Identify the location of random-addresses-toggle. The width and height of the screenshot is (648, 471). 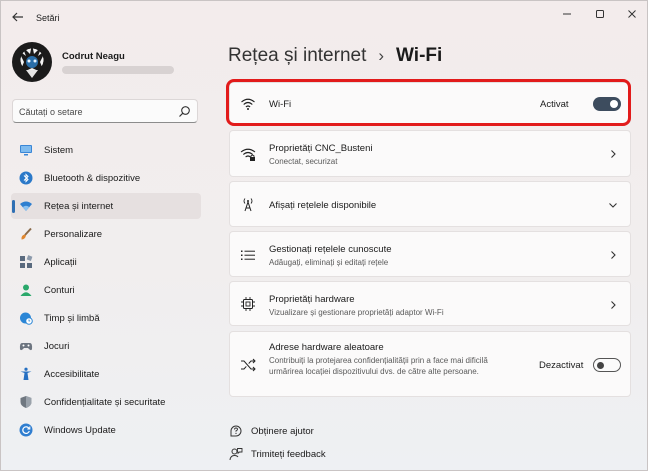
(607, 365).